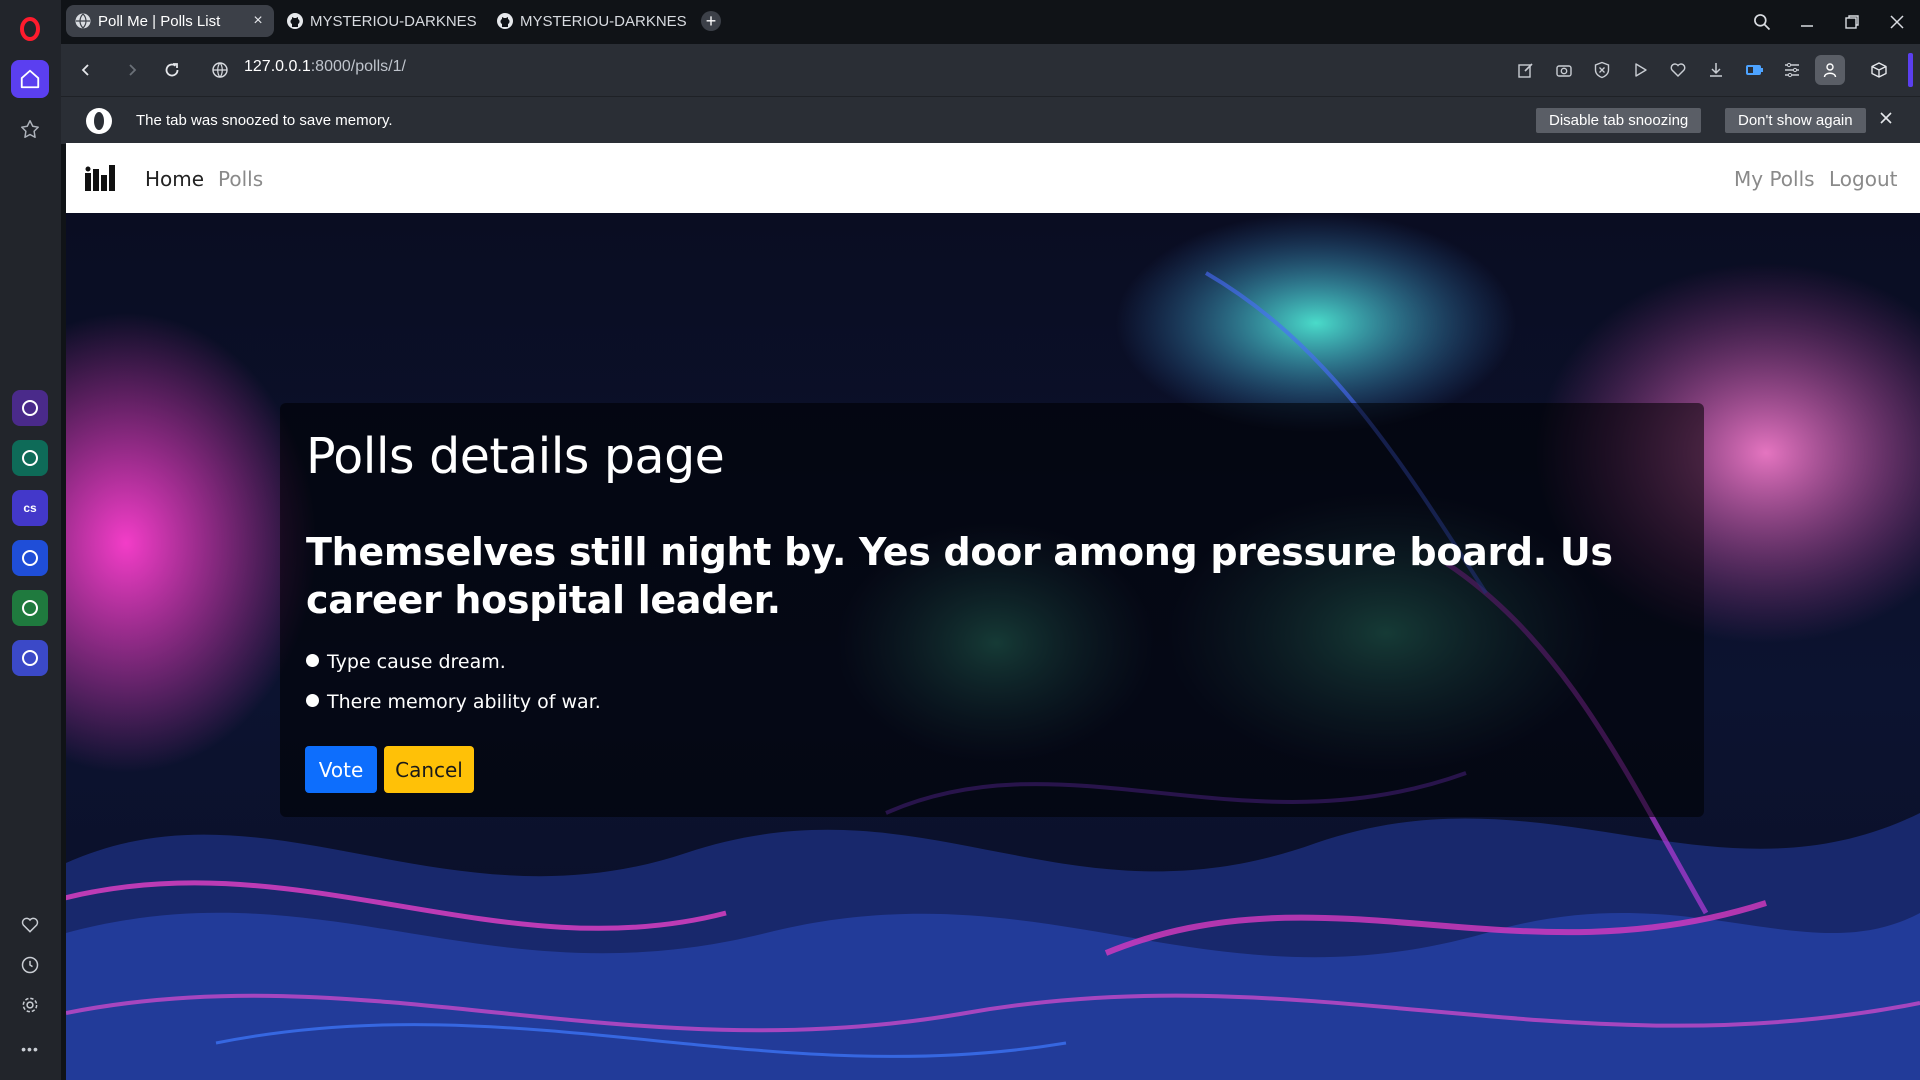  Describe the element at coordinates (220, 70) in the screenshot. I see `site-info-icon` at that location.